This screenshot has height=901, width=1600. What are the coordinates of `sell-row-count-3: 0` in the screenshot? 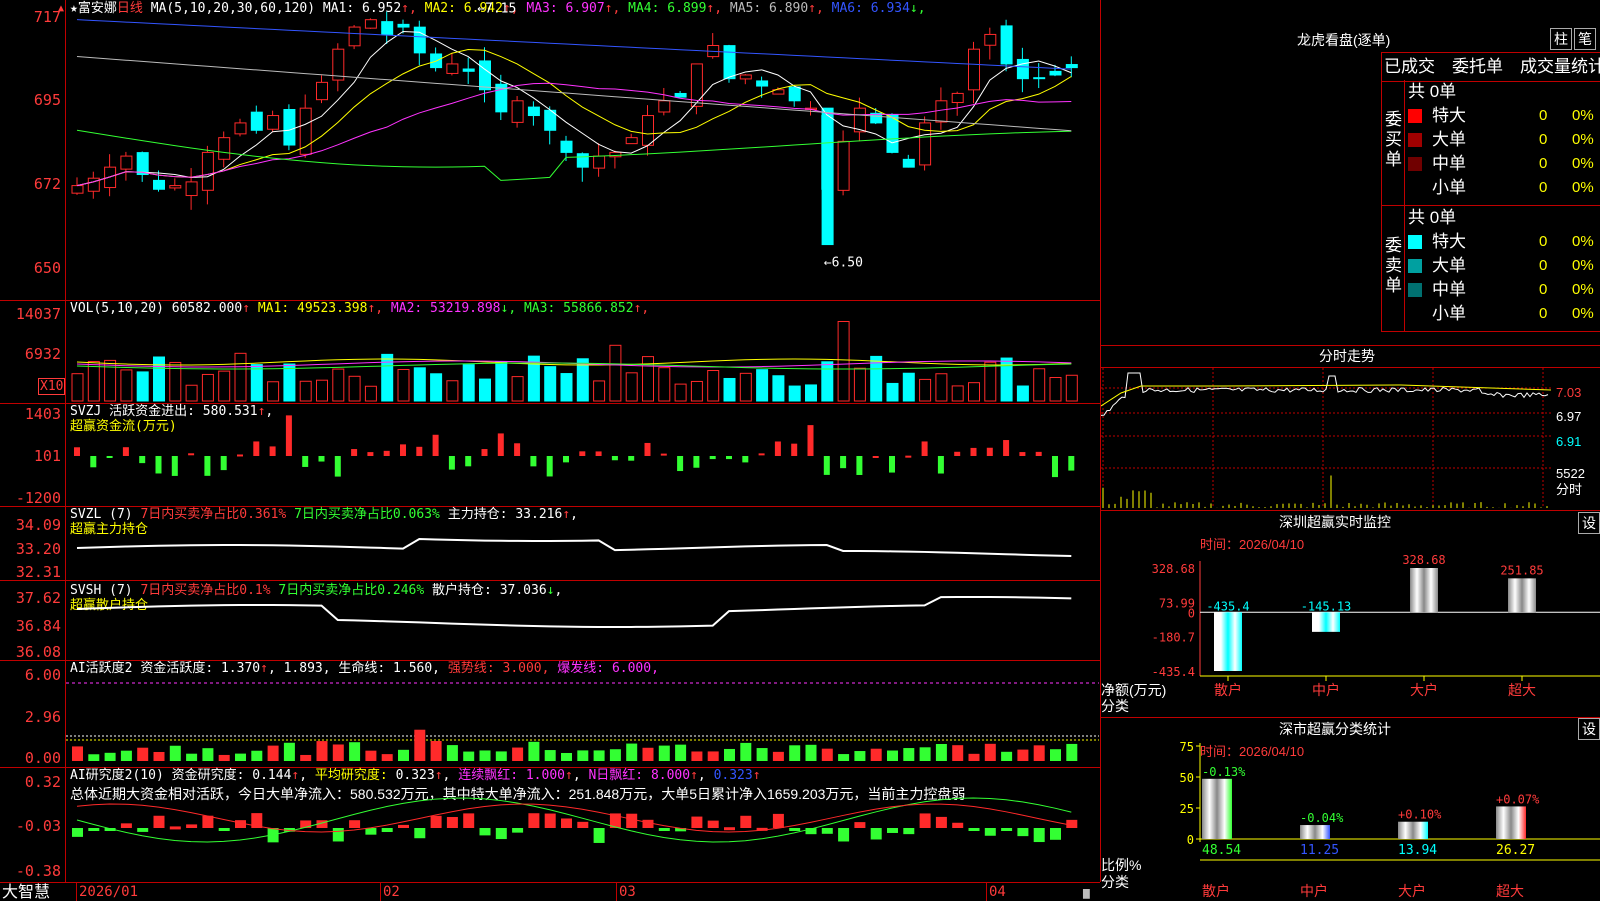 It's located at (1543, 289).